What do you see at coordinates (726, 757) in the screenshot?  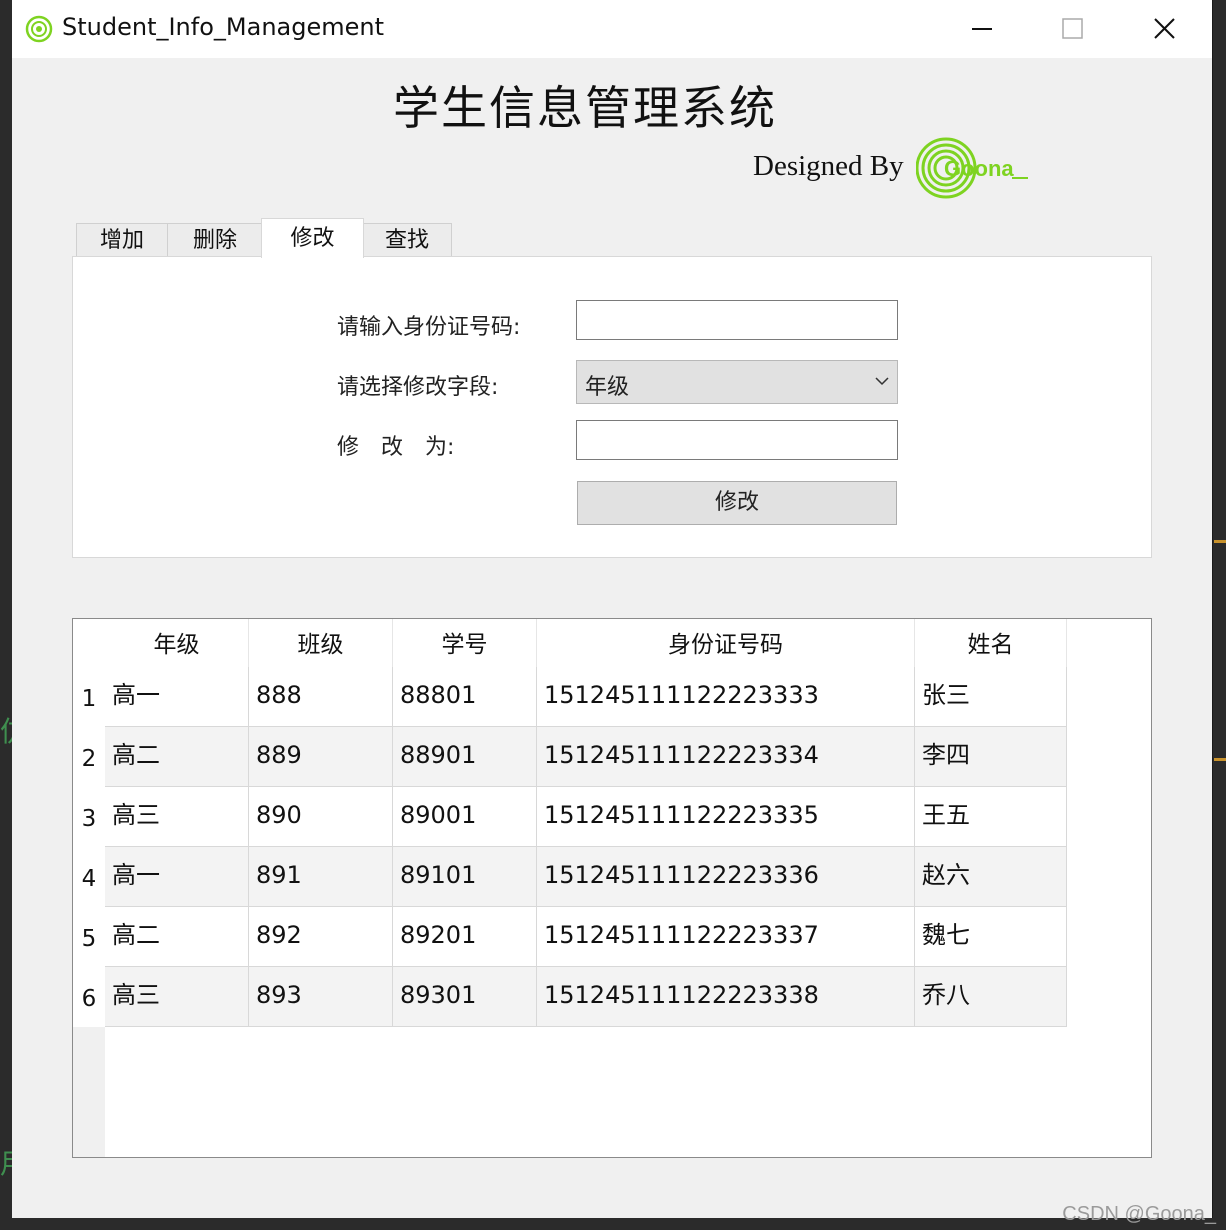 I see `table-cell: 151245111122223334` at bounding box center [726, 757].